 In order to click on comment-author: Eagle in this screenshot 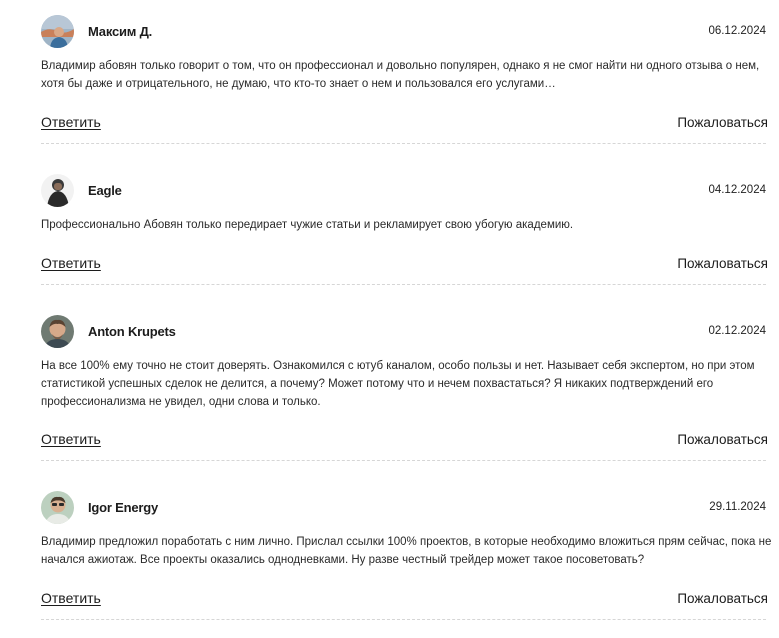, I will do `click(105, 190)`.